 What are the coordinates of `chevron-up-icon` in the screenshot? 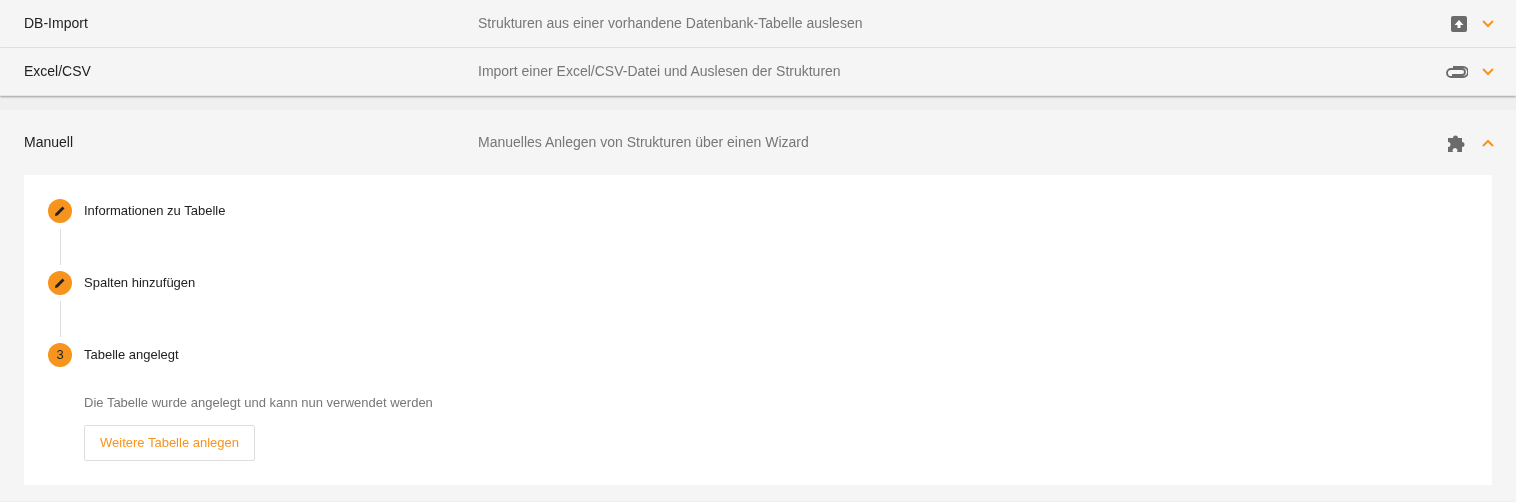 It's located at (1488, 142).